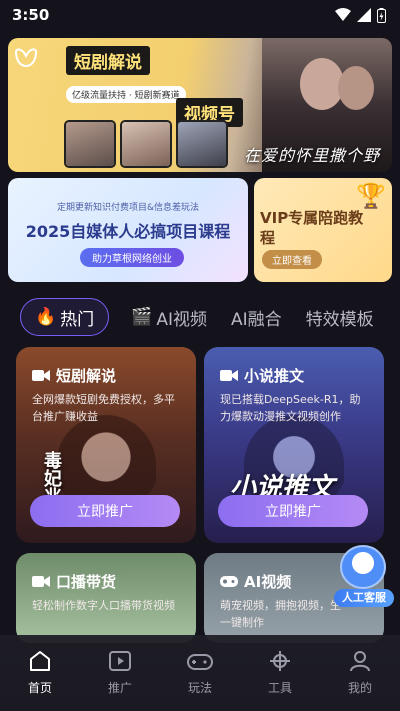 The image size is (400, 711). What do you see at coordinates (46, 317) in the screenshot?
I see `fire-icon: 🔥` at bounding box center [46, 317].